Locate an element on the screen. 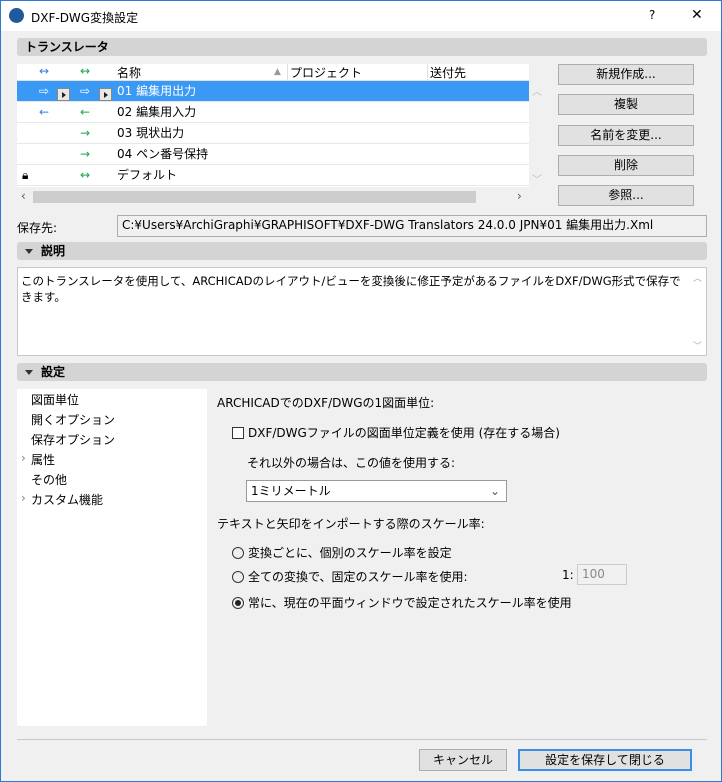 This screenshot has height=782, width=722. destination-column-header: 送付先 is located at coordinates (446, 72).